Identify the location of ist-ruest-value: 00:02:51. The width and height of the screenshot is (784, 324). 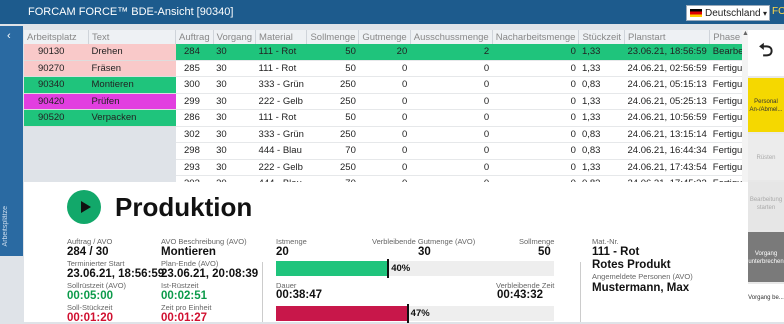
(184, 296).